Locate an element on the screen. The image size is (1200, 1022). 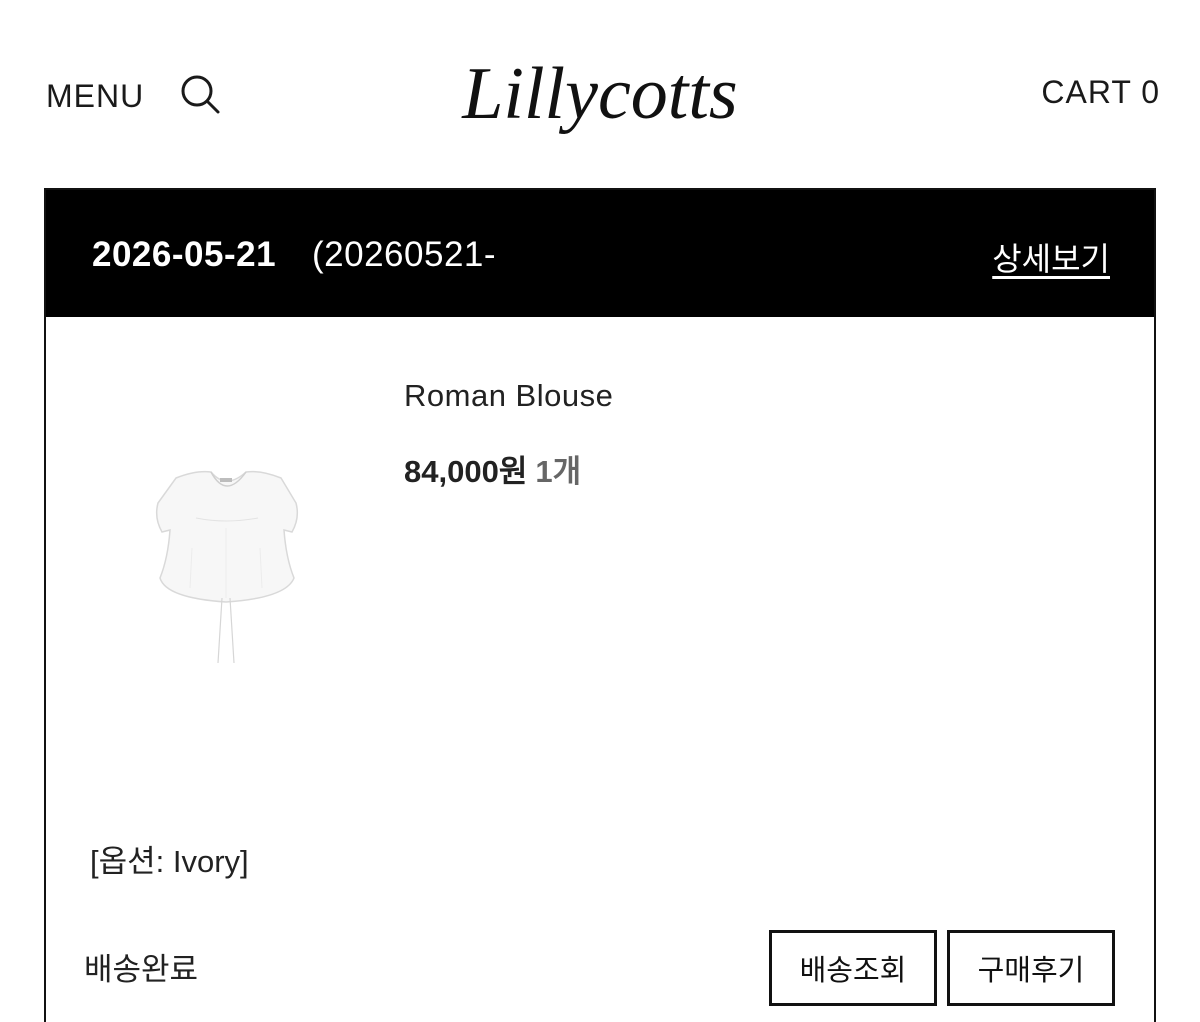
product-image is located at coordinates (226, 563).